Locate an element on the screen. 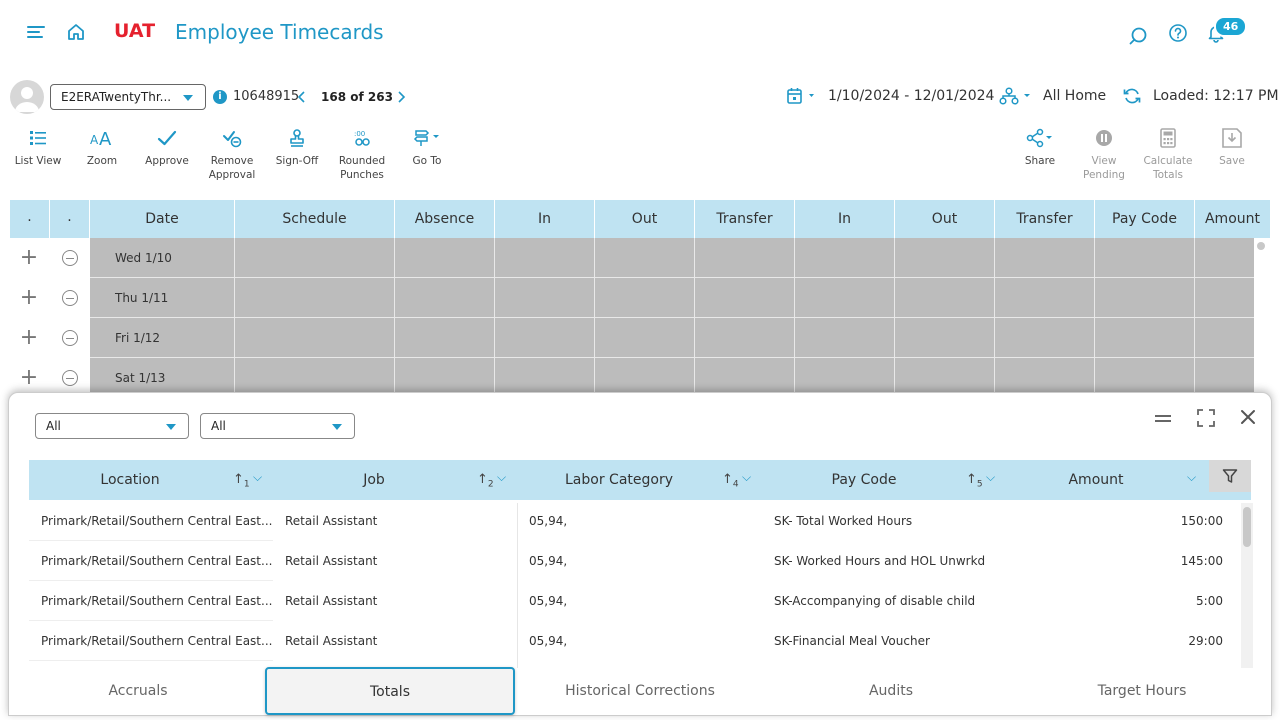 This screenshot has height=720, width=1280. row-cells is located at coordinates (672, 258).